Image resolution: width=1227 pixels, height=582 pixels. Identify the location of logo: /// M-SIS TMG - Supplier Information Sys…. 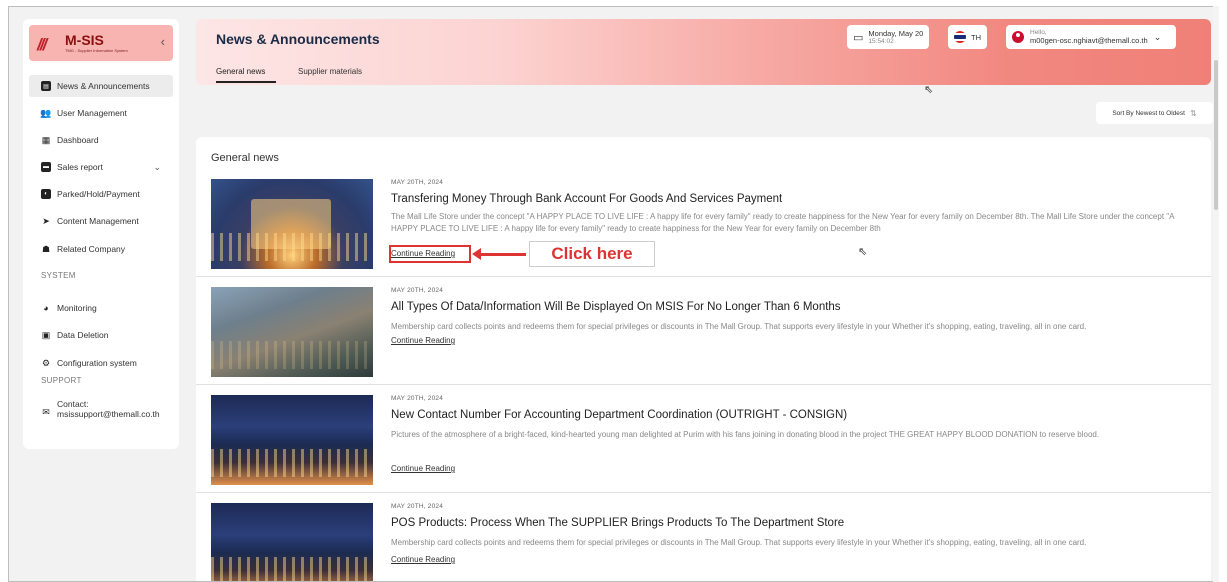
(101, 43).